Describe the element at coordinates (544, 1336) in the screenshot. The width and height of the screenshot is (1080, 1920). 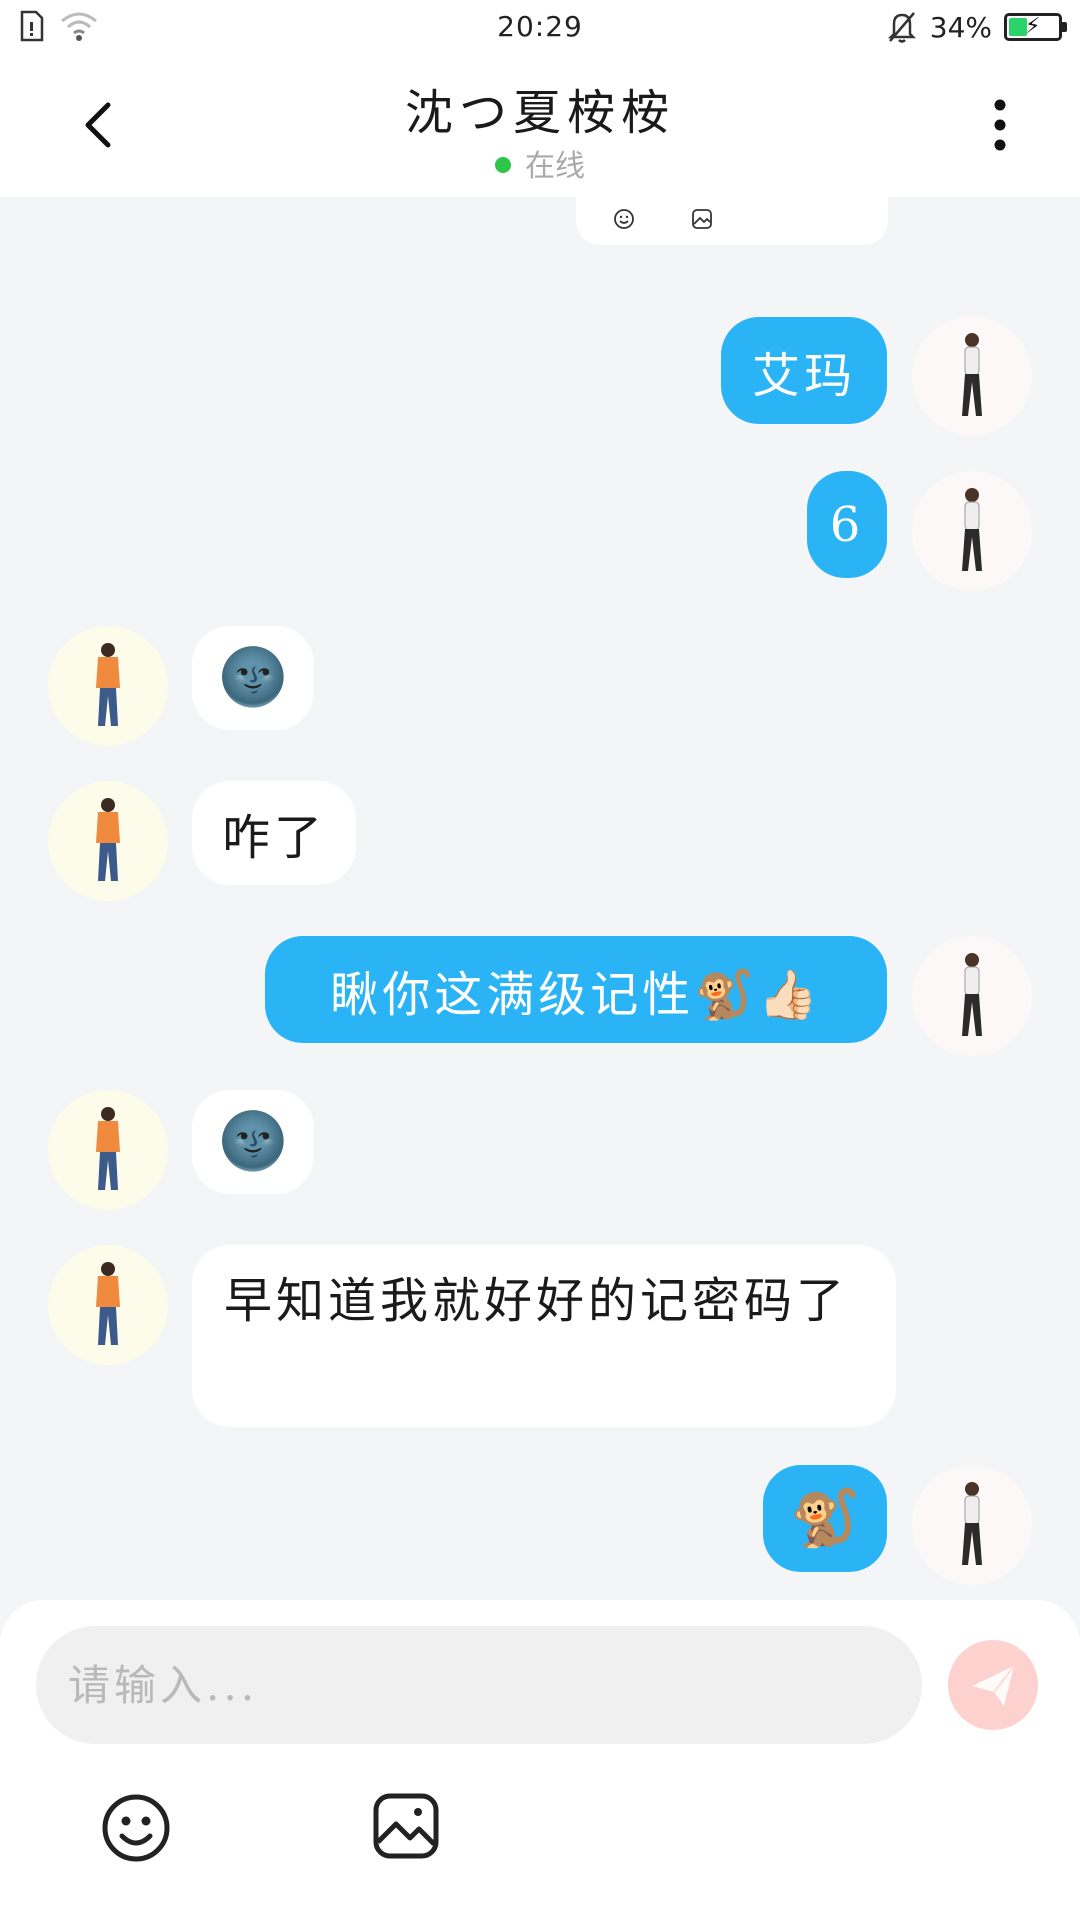
I see `message-bubble-received: 早知道我就好好的记密码了` at that location.